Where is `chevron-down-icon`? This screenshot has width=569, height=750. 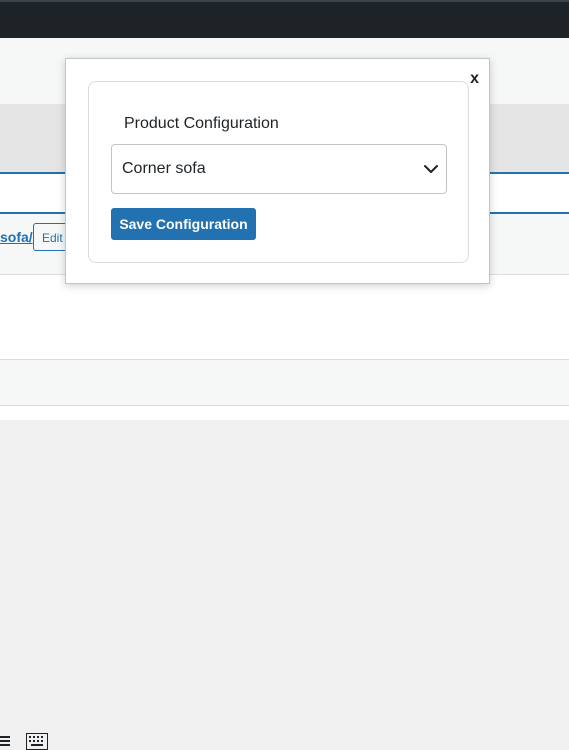 chevron-down-icon is located at coordinates (431, 169).